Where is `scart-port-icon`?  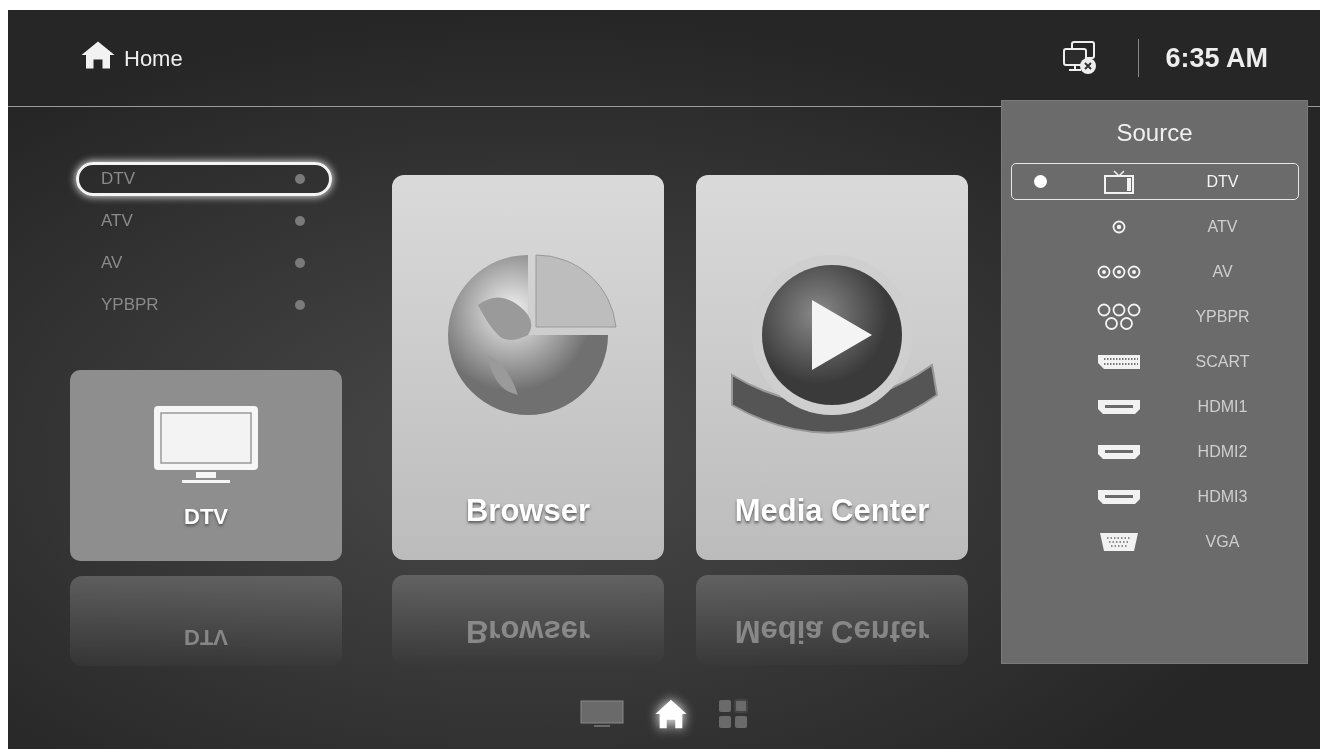 scart-port-icon is located at coordinates (1118, 361).